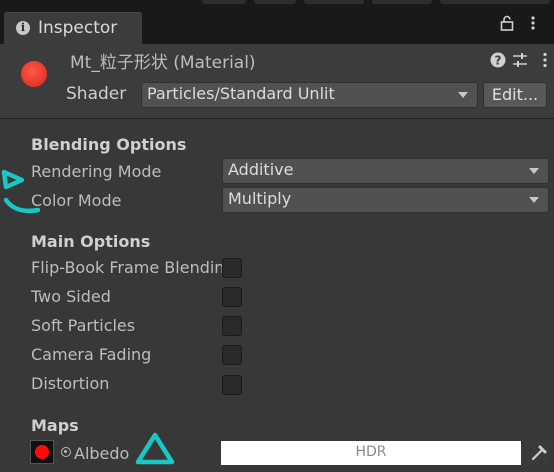 The image size is (554, 472). I want to click on more-icon, so click(545, 60).